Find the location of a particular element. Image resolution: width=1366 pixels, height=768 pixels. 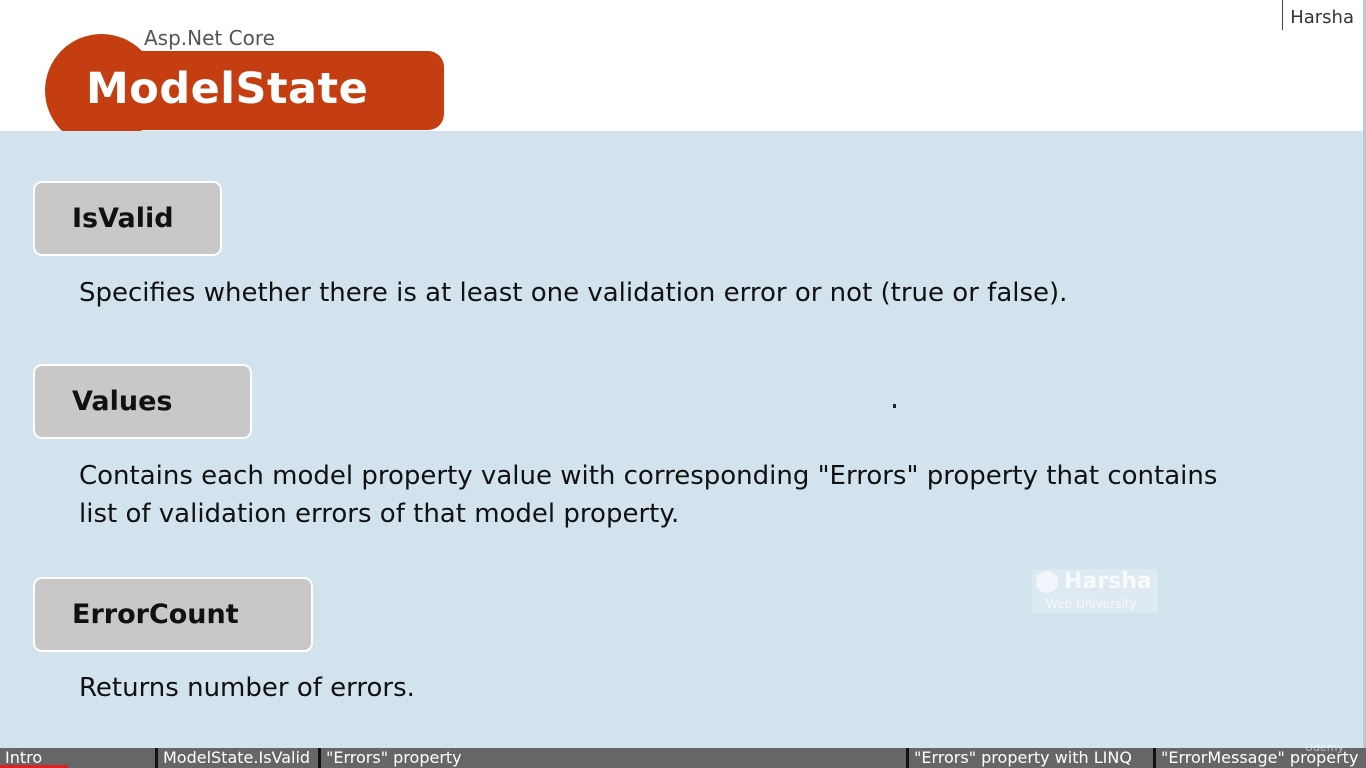

slide-subtitle: Asp.Net Core is located at coordinates (209, 38).